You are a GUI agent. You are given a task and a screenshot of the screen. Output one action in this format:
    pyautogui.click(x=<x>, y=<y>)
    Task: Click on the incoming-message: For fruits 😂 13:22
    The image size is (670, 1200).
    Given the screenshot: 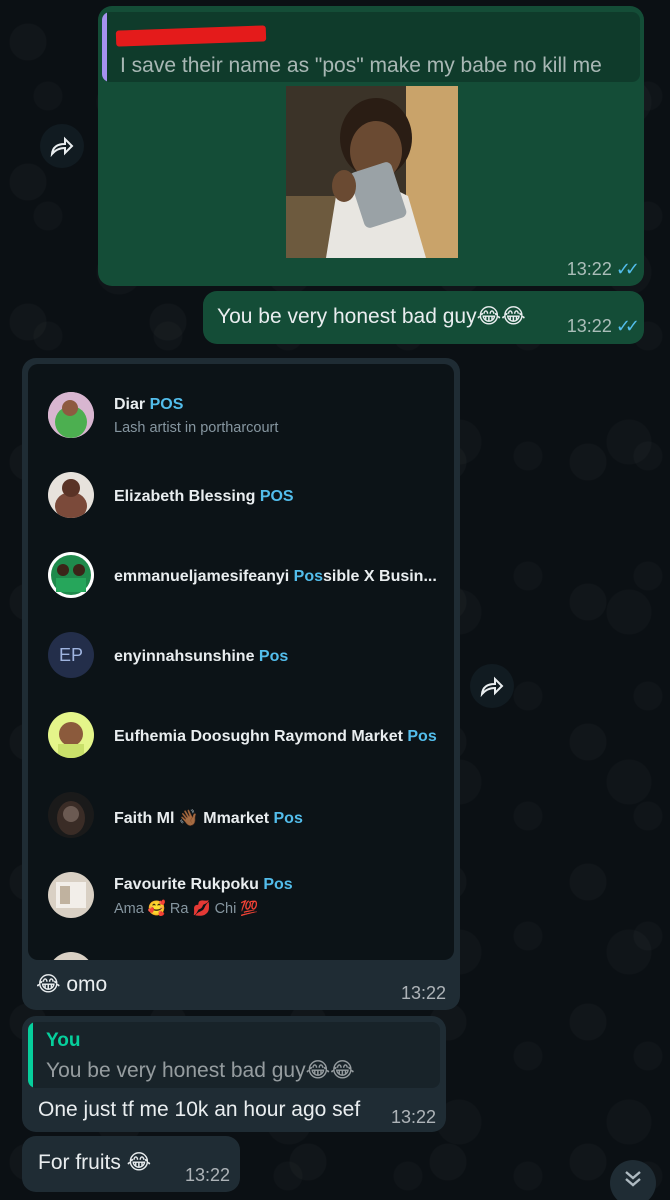 What is the action you would take?
    pyautogui.click(x=131, y=1164)
    